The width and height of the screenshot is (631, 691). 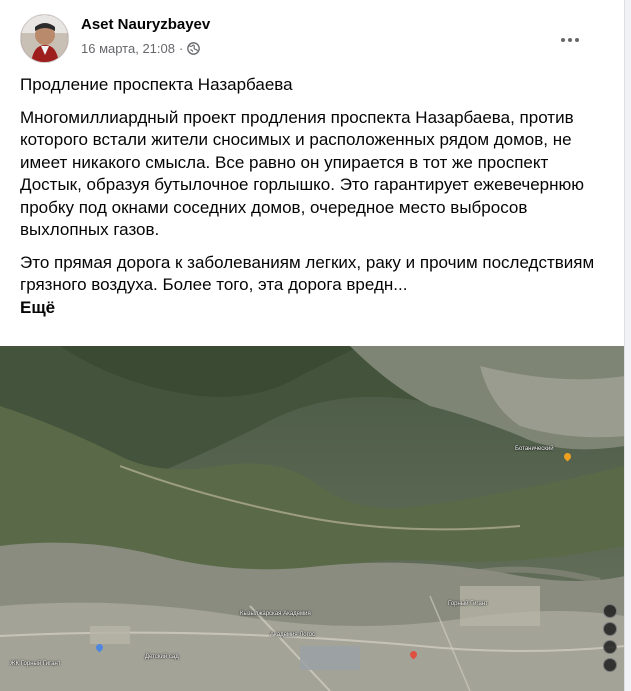 I want to click on map-label-zhk: ЖК Горный Гигант, so click(x=35, y=664).